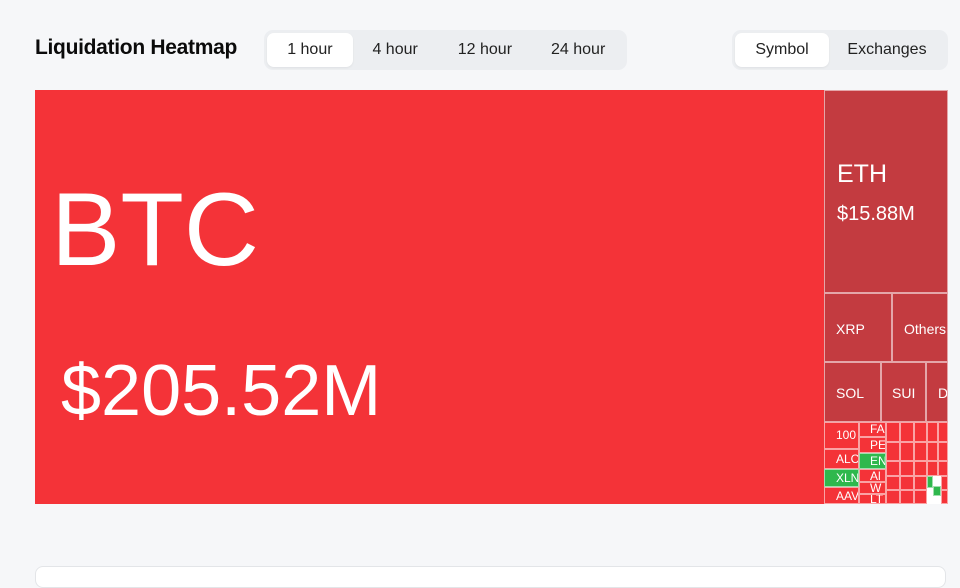 This screenshot has width=960, height=588. What do you see at coordinates (490, 577) in the screenshot?
I see `next-panel-card` at bounding box center [490, 577].